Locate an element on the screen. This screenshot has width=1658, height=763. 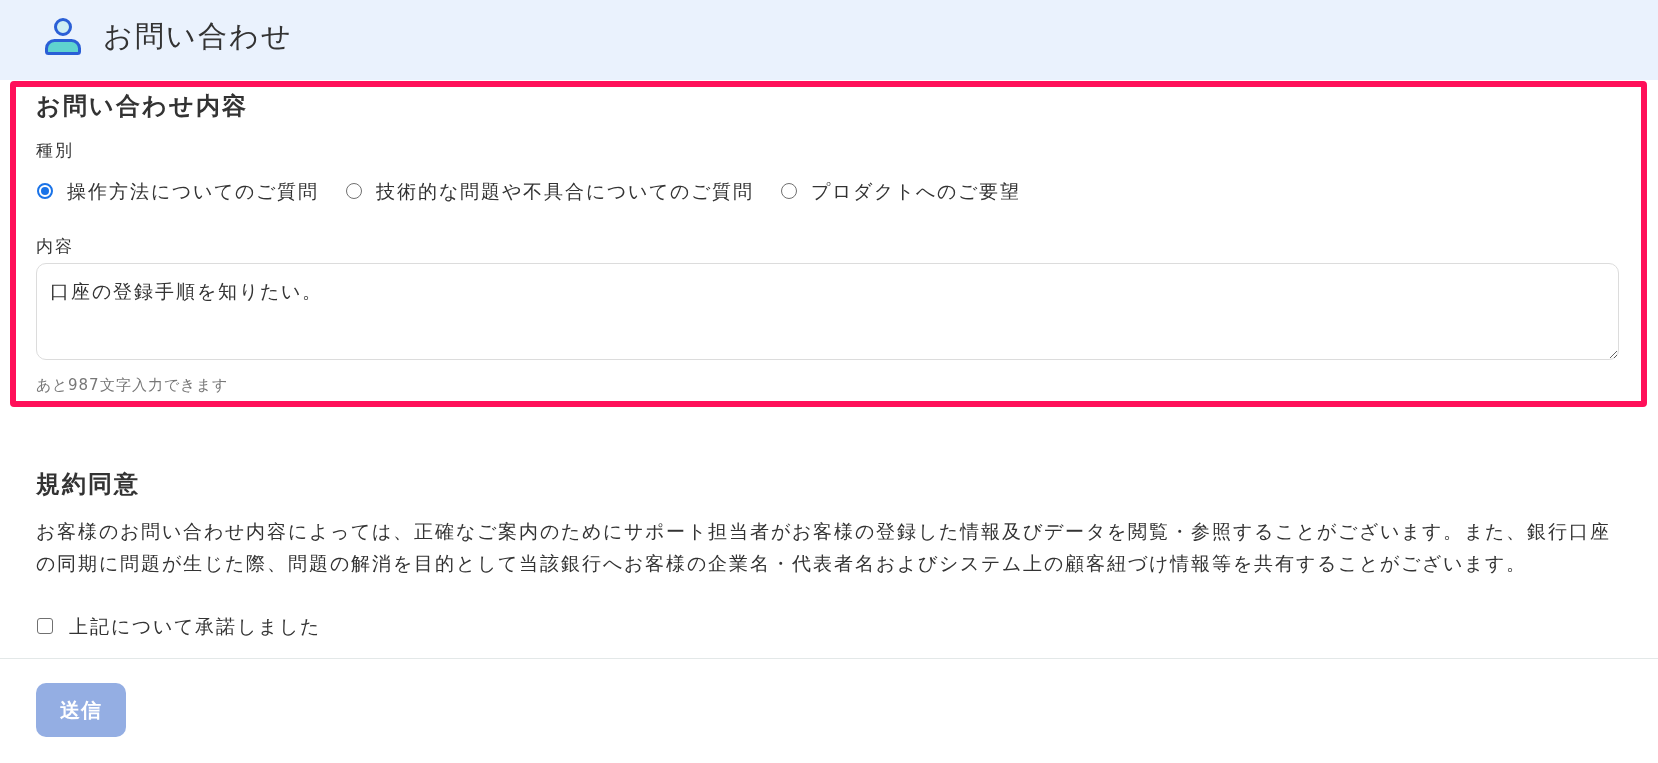
field-label: 内容 is located at coordinates (55, 246).